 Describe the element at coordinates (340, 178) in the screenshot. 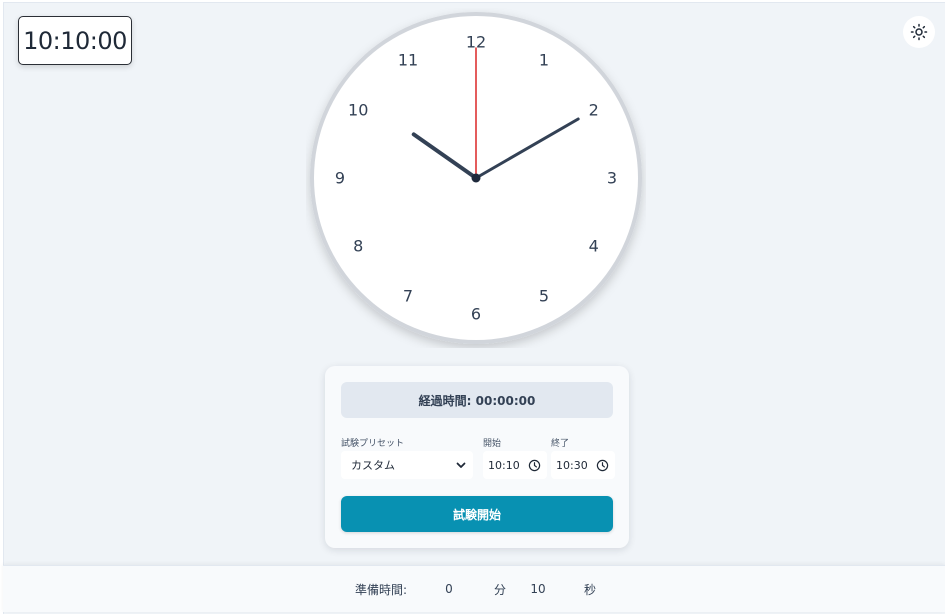

I see `clock-numeral-9: 9` at that location.